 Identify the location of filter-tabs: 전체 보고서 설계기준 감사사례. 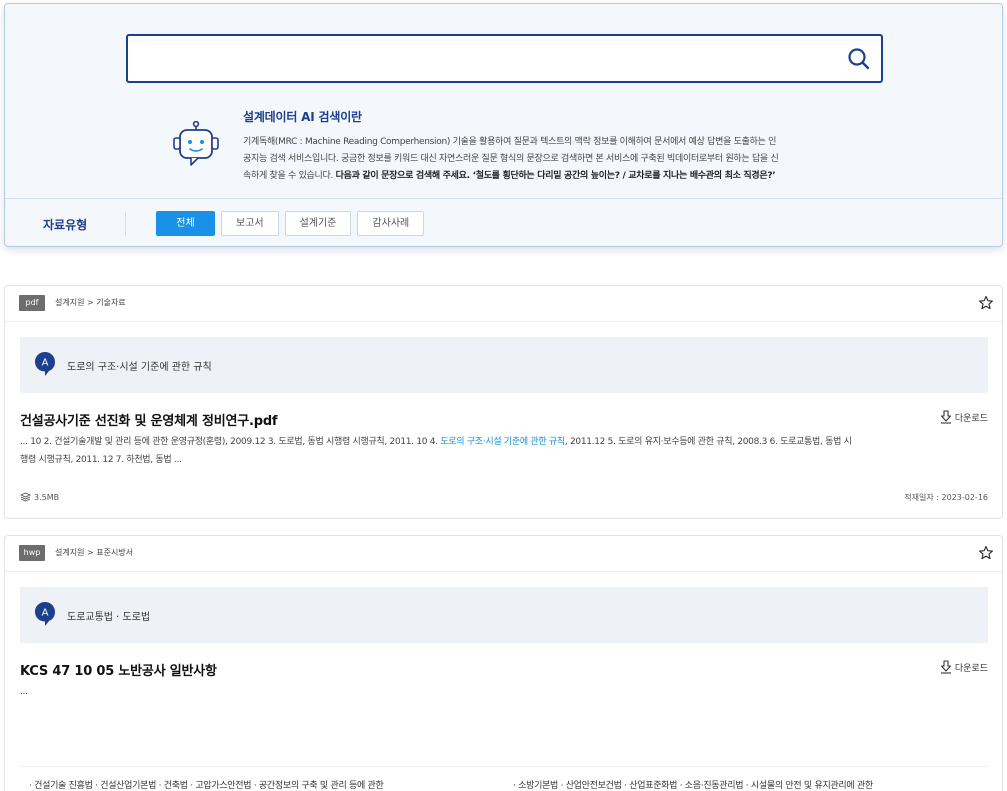
(290, 223).